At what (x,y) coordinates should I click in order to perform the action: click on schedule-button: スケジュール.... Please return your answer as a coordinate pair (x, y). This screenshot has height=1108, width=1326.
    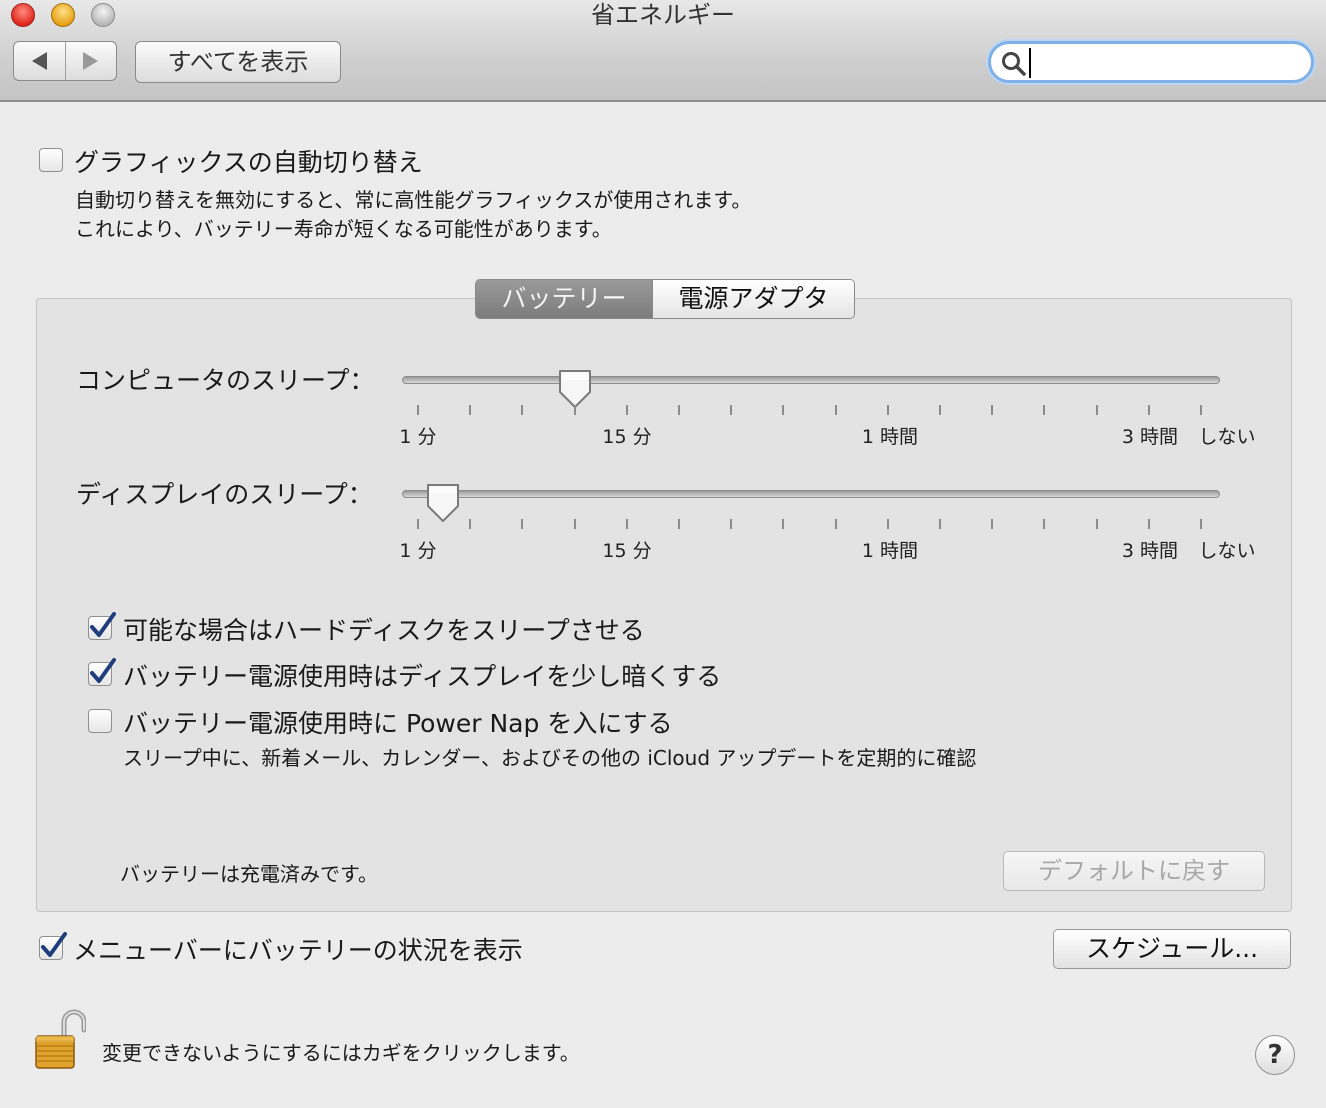
    Looking at the image, I should click on (1172, 949).